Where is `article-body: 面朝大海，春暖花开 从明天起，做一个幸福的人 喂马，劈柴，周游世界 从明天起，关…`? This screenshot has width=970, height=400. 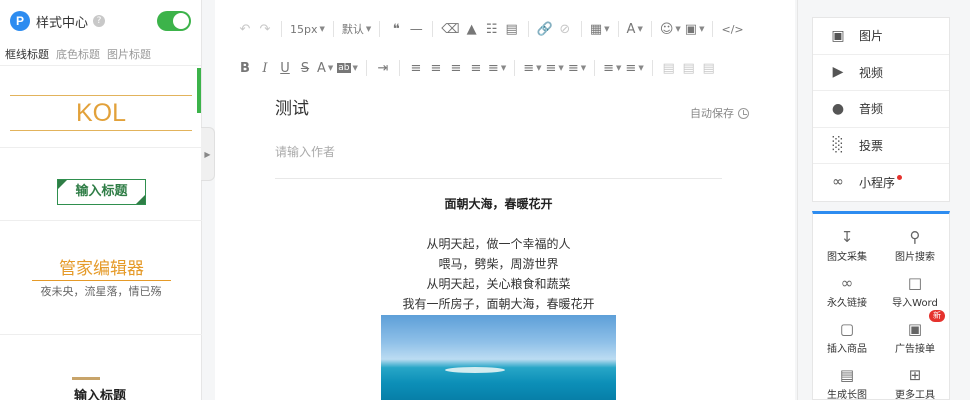 article-body: 面朝大海，春暖花开 从明天起，做一个幸福的人 喂马，劈柴，周游世界 从明天起，关… is located at coordinates (498, 254).